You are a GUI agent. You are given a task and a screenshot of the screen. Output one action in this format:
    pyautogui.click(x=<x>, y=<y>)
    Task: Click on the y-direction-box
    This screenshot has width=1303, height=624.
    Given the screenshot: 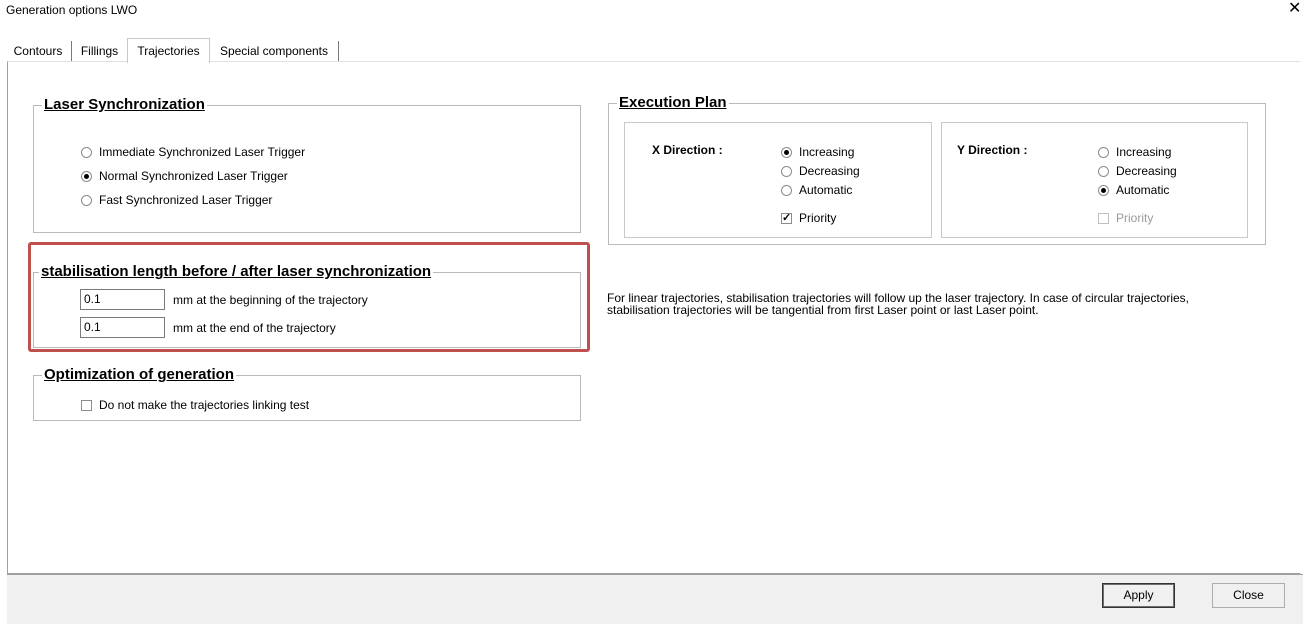 What is the action you would take?
    pyautogui.click(x=1094, y=180)
    